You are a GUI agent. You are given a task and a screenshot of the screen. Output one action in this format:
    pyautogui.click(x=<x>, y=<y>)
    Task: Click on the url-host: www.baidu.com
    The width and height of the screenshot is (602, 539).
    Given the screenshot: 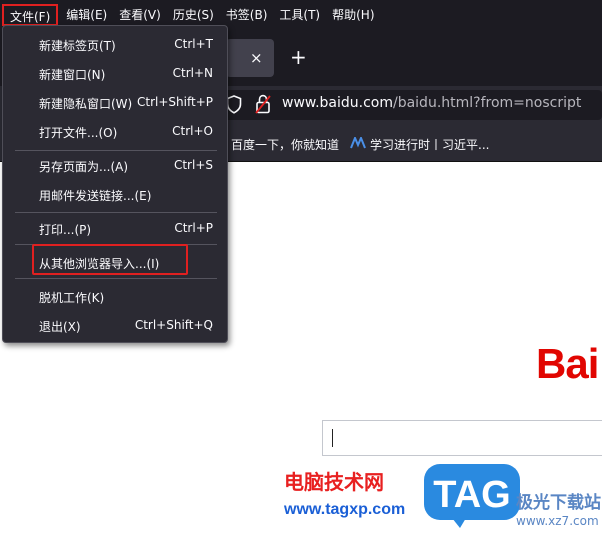 What is the action you would take?
    pyautogui.click(x=337, y=103)
    